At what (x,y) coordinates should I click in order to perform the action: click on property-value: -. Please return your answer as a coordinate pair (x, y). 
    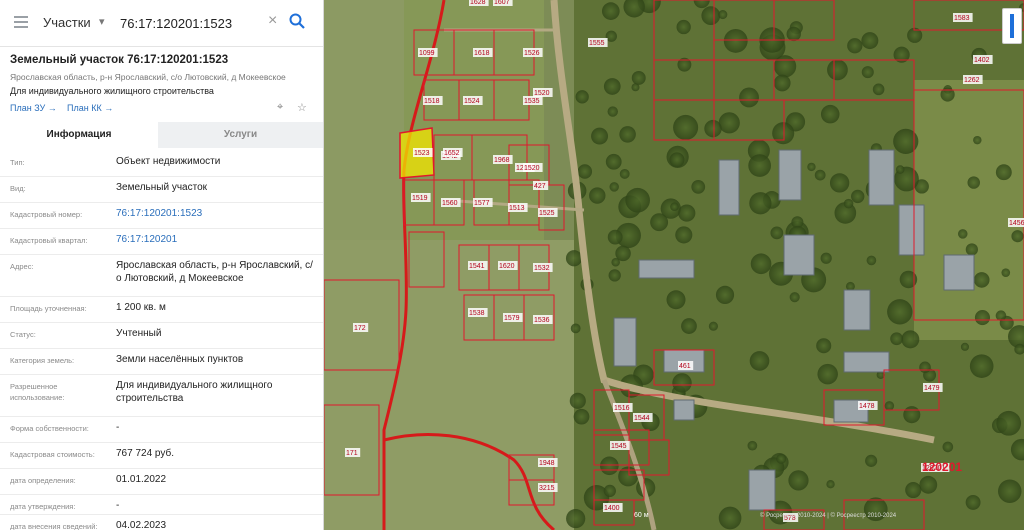
    Looking at the image, I should click on (118, 505).